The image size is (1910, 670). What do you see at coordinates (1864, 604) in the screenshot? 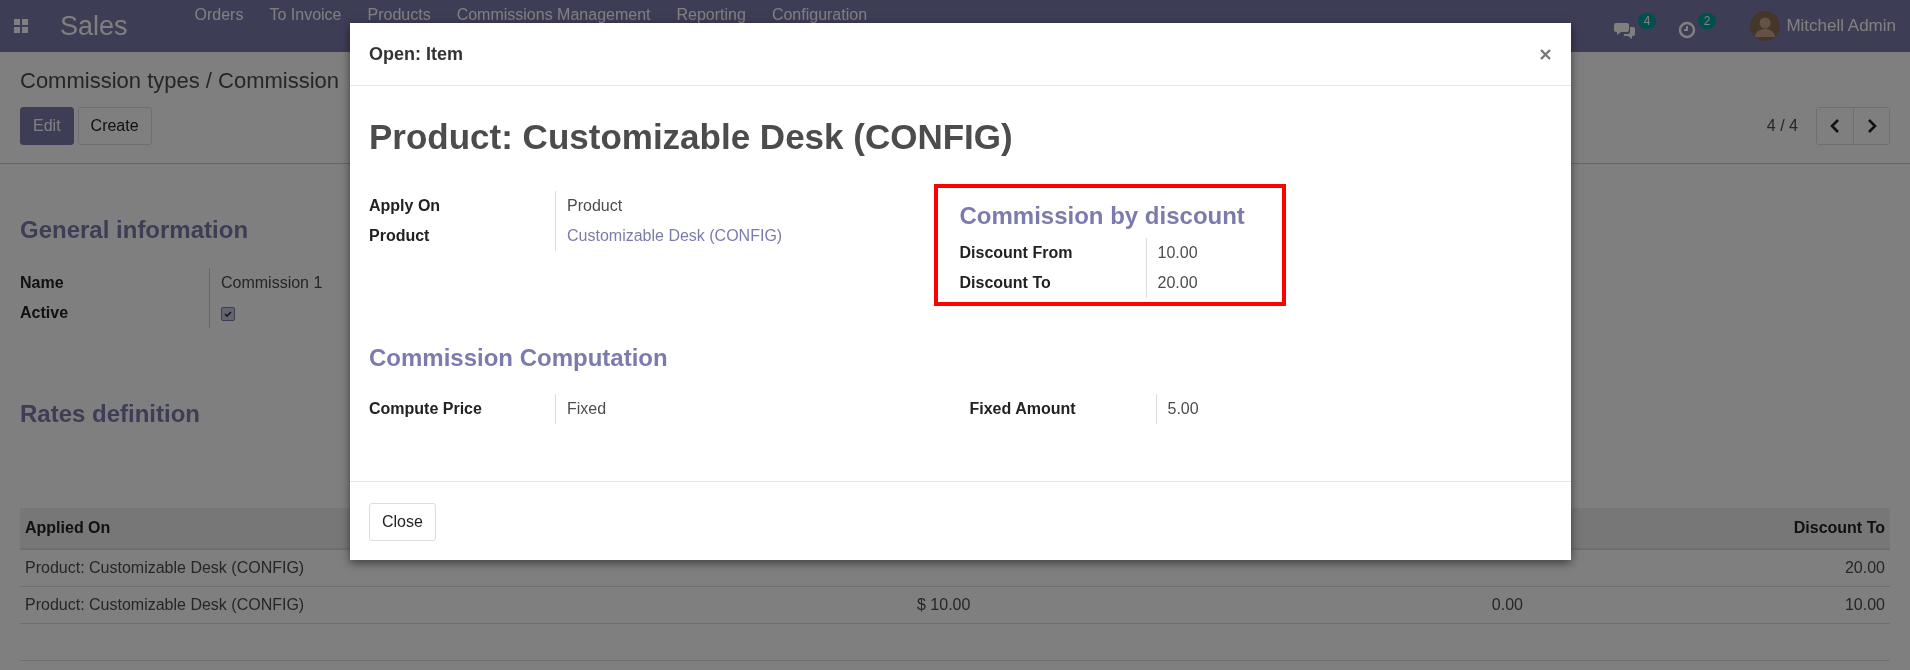
I see `table-cell: 10.00` at bounding box center [1864, 604].